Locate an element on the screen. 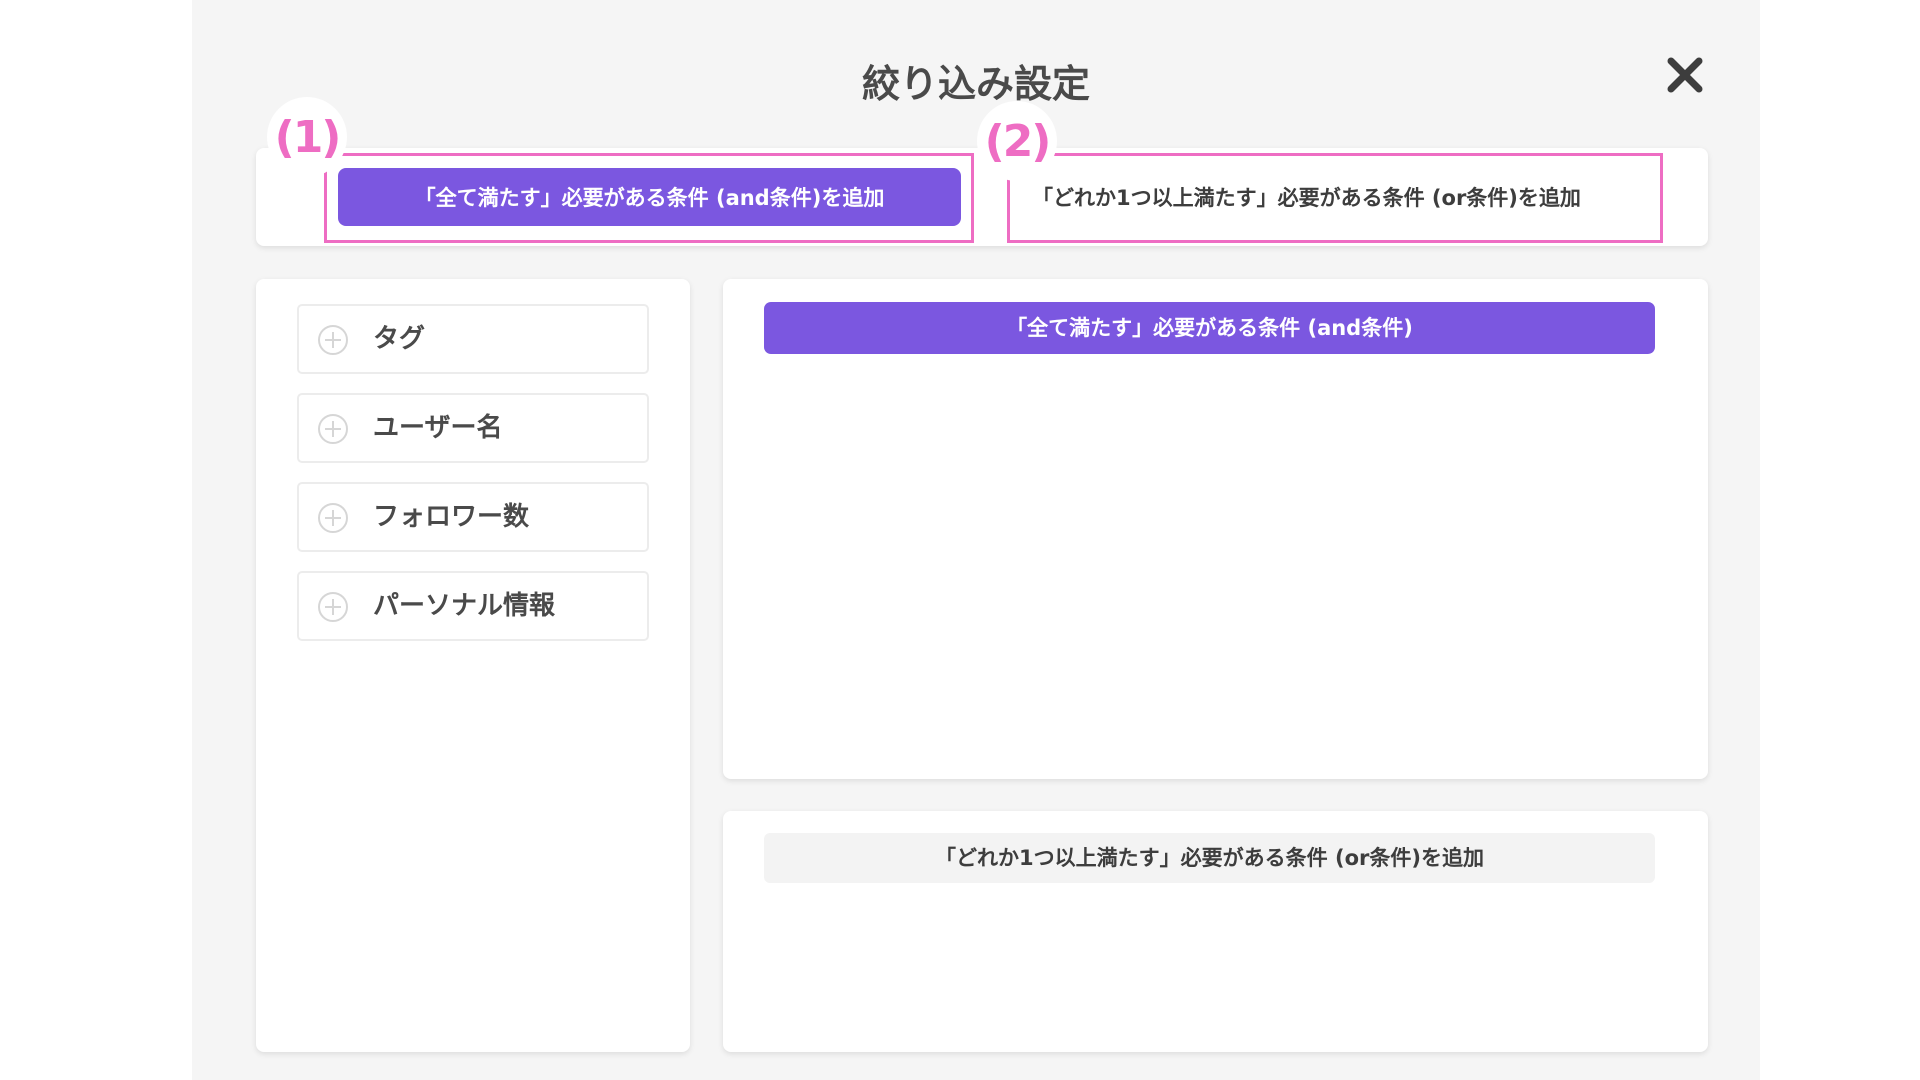  modal-title: 絞り込み設定 is located at coordinates (975, 84).